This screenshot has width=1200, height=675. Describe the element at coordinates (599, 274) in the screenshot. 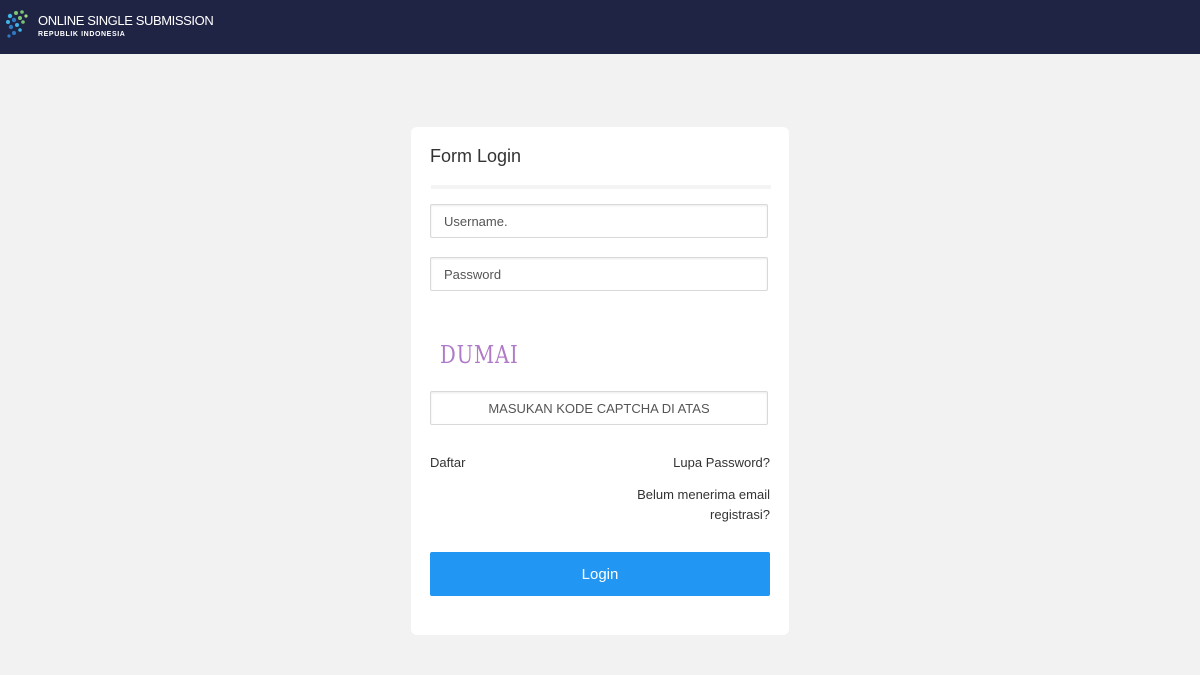

I see `password-input` at that location.